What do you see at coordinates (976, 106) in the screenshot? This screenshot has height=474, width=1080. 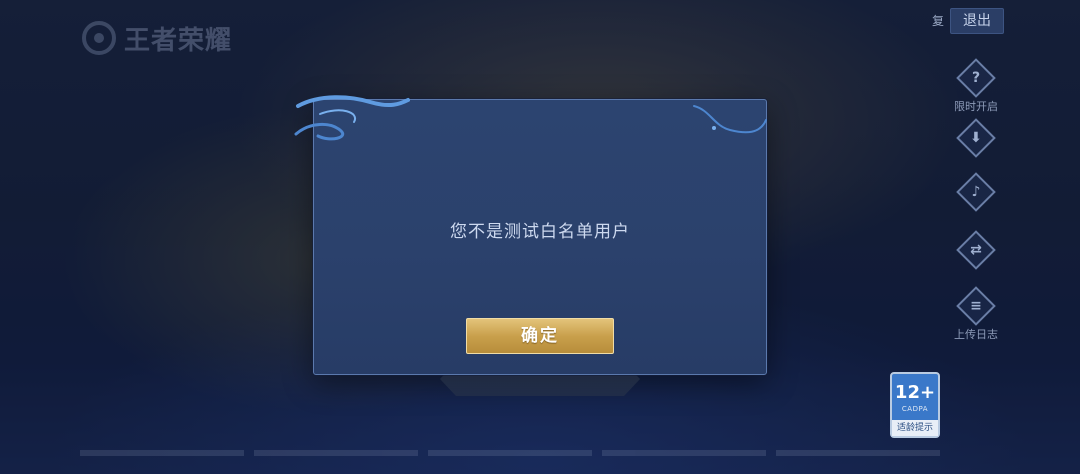 I see `limited-time-label: 限时开启` at bounding box center [976, 106].